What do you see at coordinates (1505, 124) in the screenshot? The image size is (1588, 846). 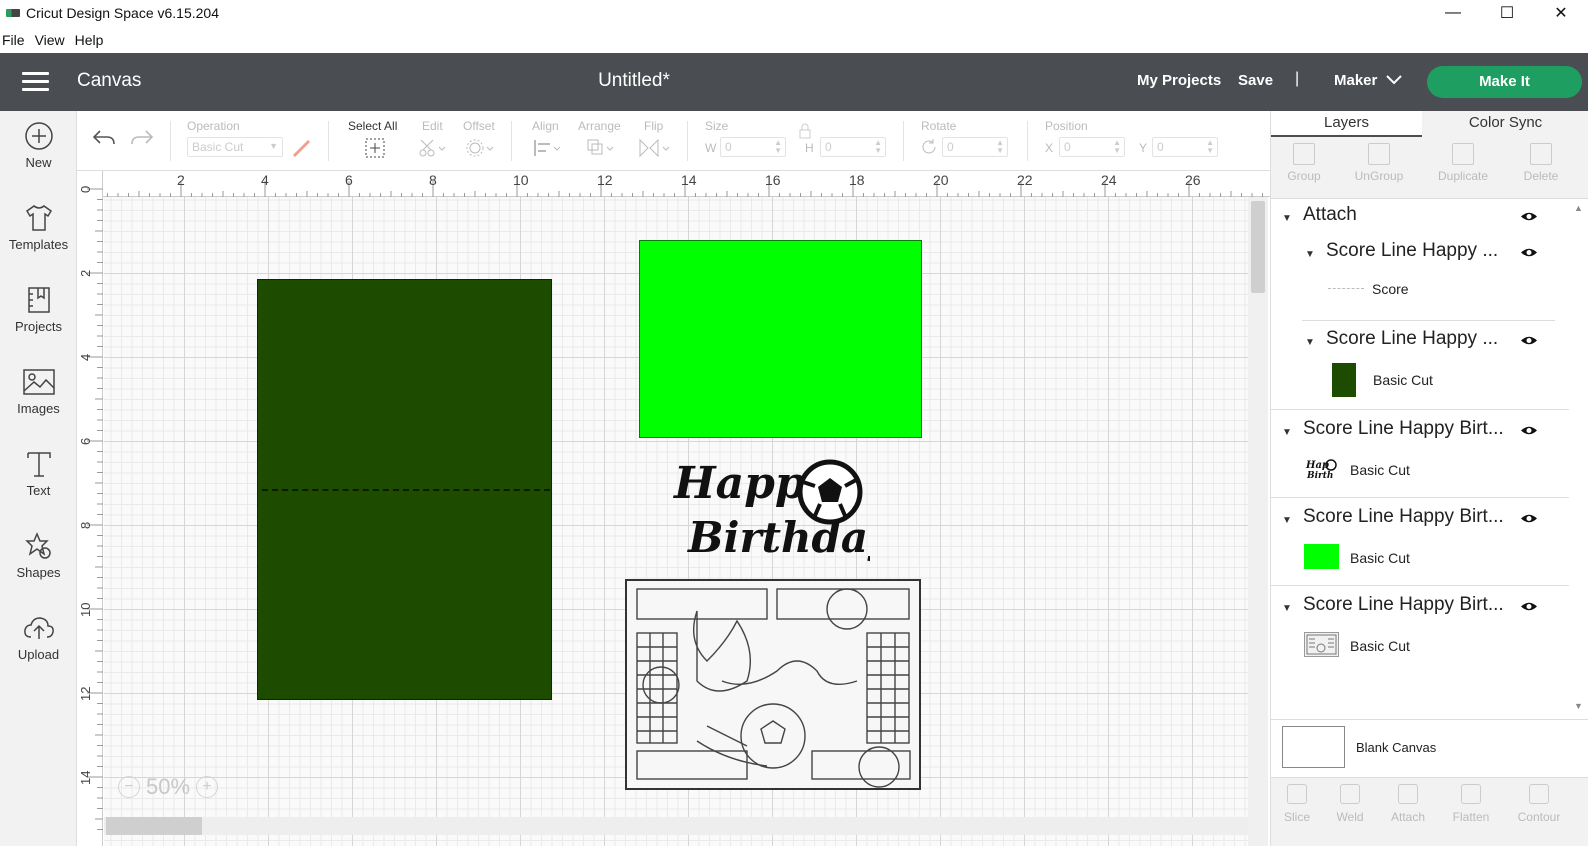 I see `tab-color-sync: Color Sync` at bounding box center [1505, 124].